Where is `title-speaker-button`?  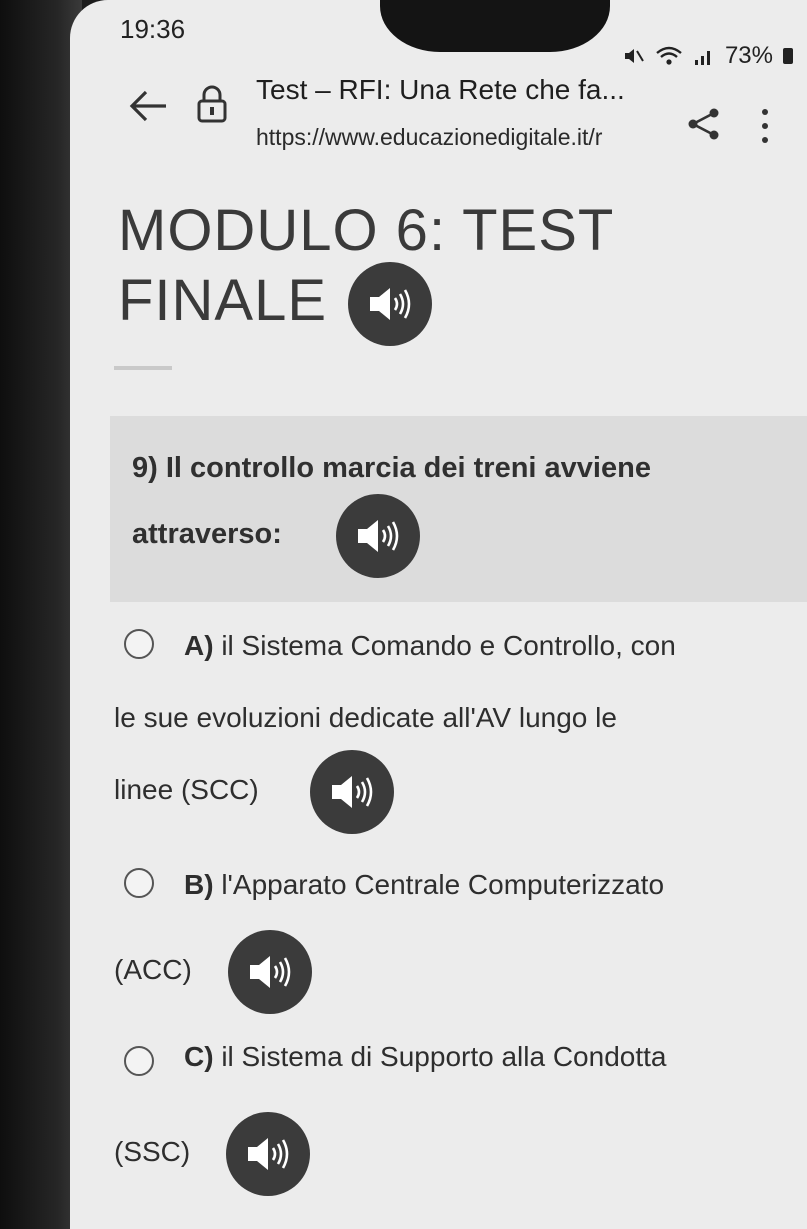
title-speaker-button is located at coordinates (390, 304).